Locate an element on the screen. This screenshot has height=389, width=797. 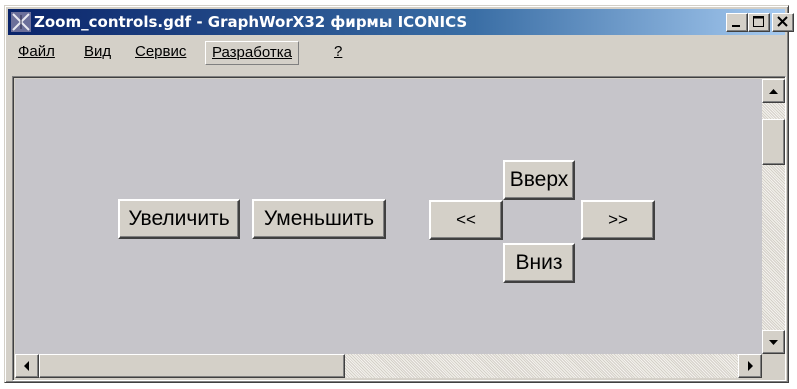
pan-right-button: >> is located at coordinates (618, 220).